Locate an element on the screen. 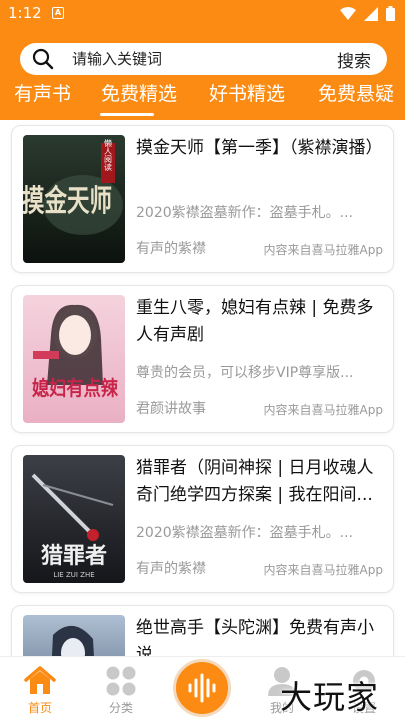 The height and width of the screenshot is (720, 405). cover-title: 媳妇有点辣 is located at coordinates (75, 388).